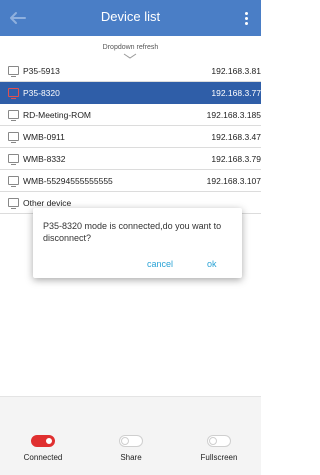 This screenshot has width=320, height=475. I want to click on device-row-selected: P35-8320 192.168.3.77, so click(130, 93).